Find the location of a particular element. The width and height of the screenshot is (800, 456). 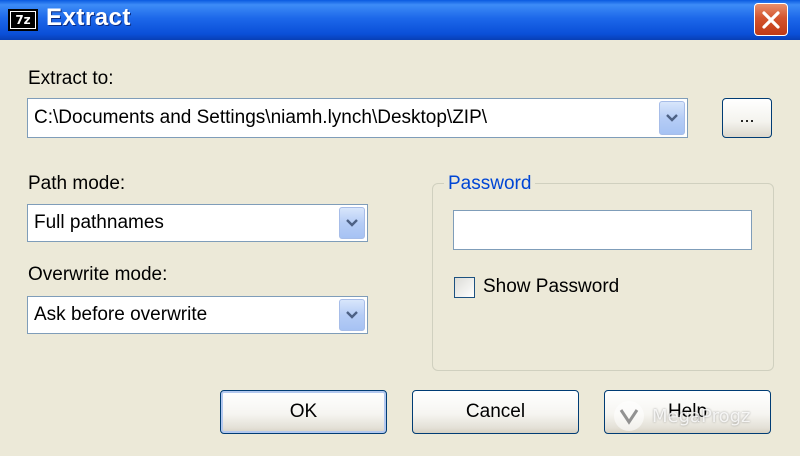

watermark: MegaProgz is located at coordinates (681, 416).